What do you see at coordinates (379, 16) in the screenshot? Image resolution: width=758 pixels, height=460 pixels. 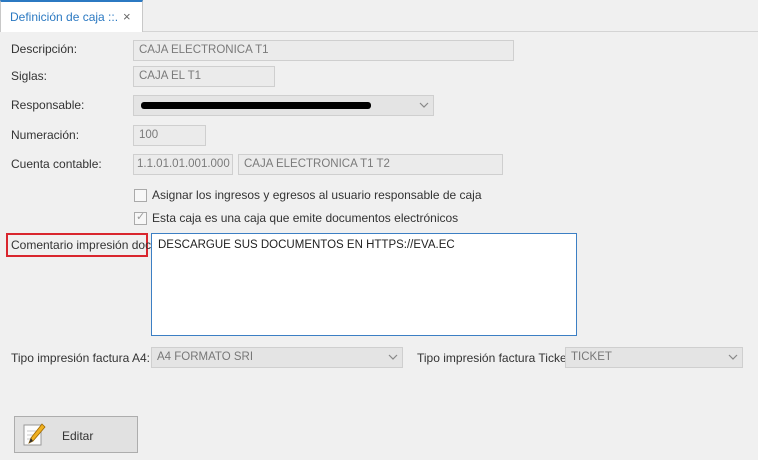 I see `tab-bar: Definición de caja ::. ×` at bounding box center [379, 16].